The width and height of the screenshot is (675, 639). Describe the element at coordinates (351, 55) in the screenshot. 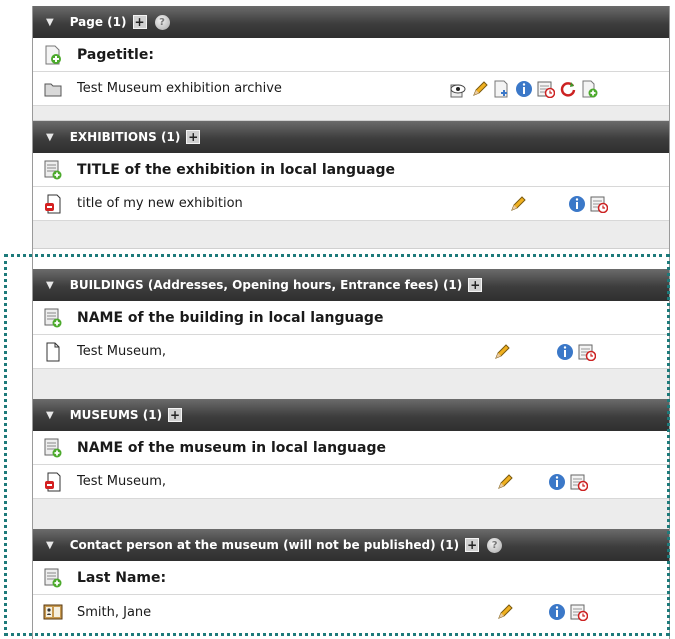

I see `field-row-pagetitle: Pagetitle:` at that location.